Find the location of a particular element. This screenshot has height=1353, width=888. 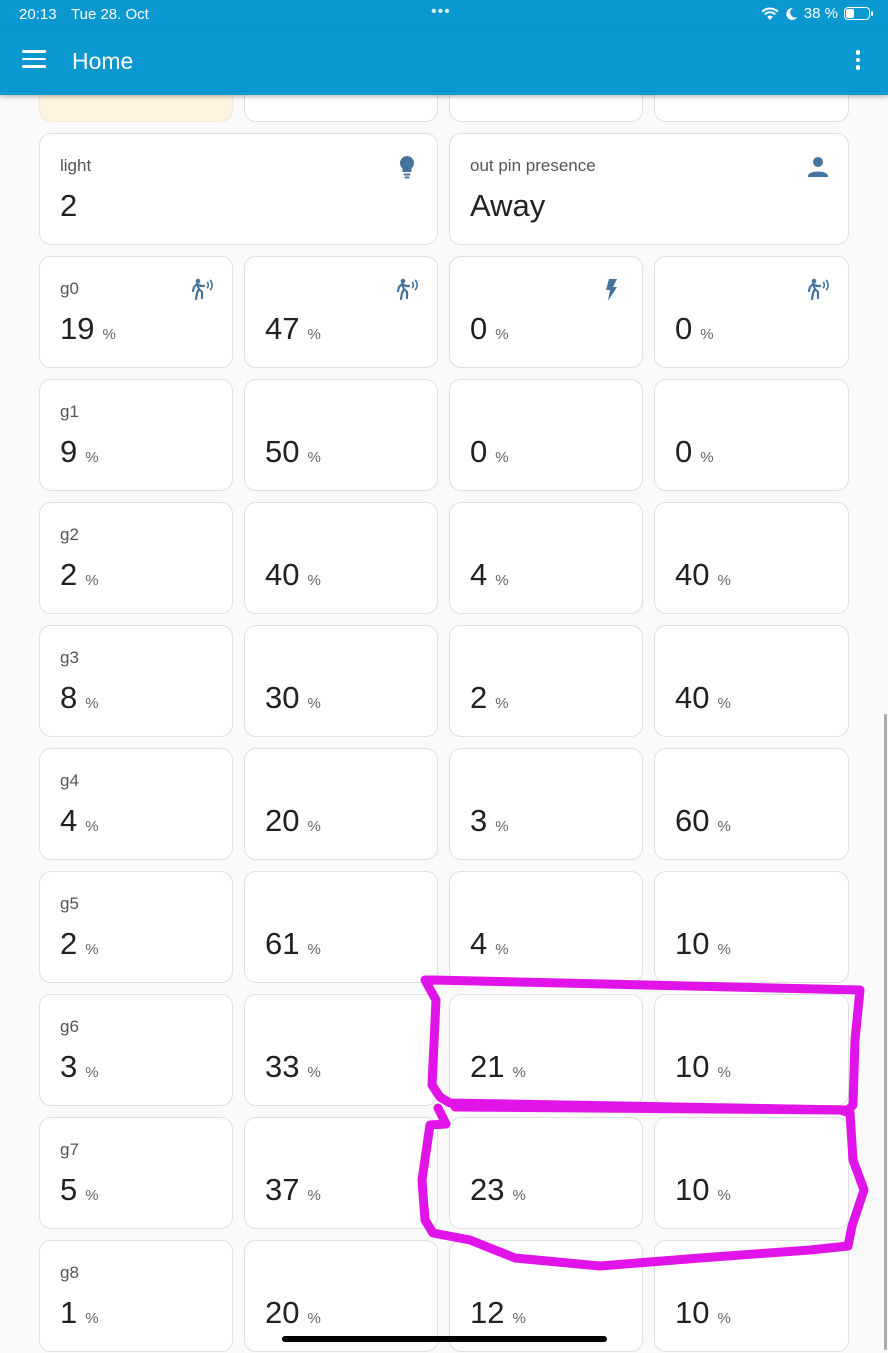

sensor-card: 30% is located at coordinates (341, 681).